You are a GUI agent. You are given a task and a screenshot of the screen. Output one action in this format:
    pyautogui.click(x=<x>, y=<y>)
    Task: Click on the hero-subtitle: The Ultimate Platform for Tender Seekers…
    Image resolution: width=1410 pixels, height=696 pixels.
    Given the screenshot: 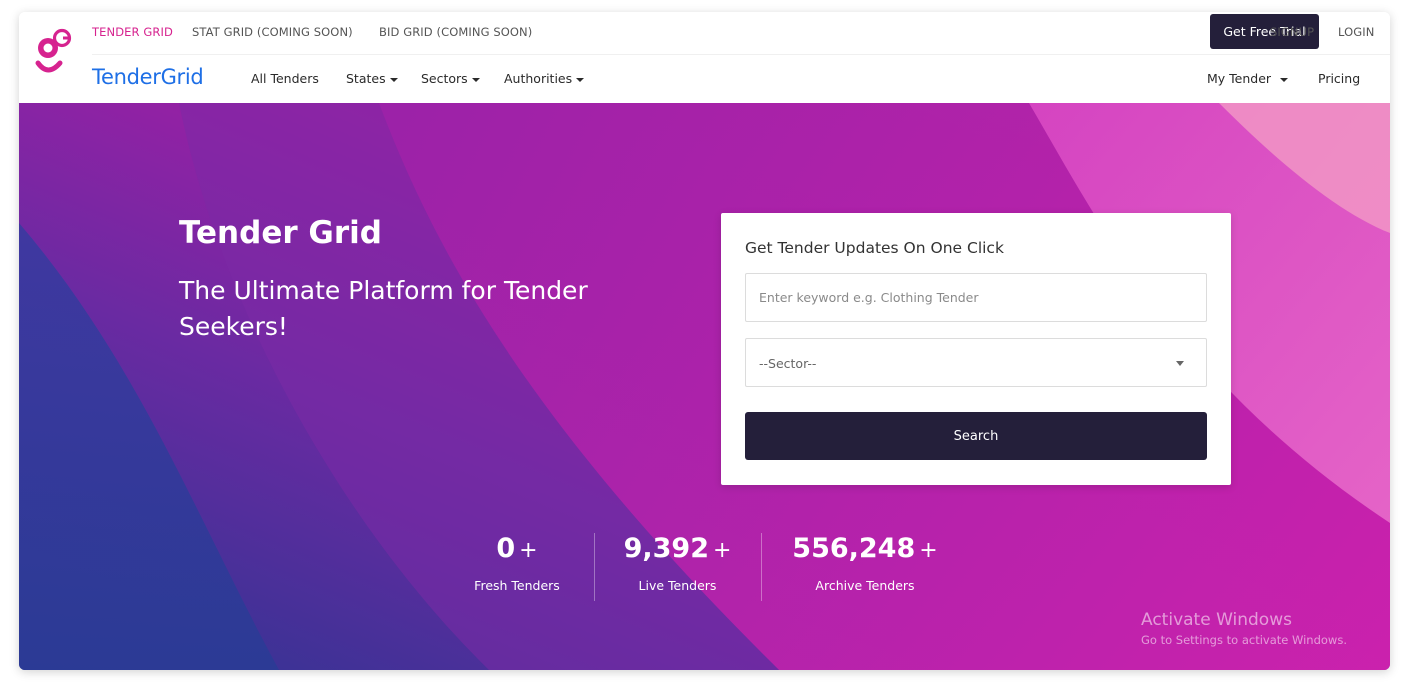 What is the action you would take?
    pyautogui.click(x=383, y=308)
    